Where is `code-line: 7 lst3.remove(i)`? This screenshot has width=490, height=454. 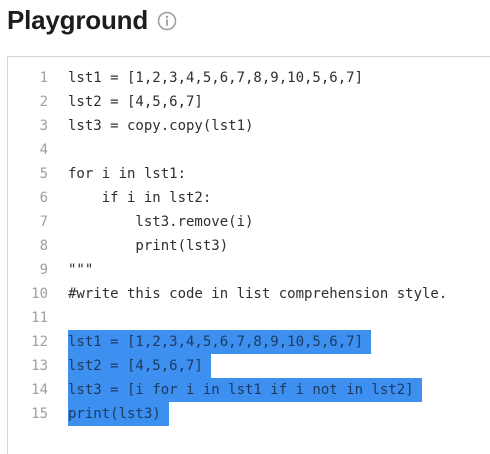 code-line: 7 lst3.remove(i) is located at coordinates (249, 222).